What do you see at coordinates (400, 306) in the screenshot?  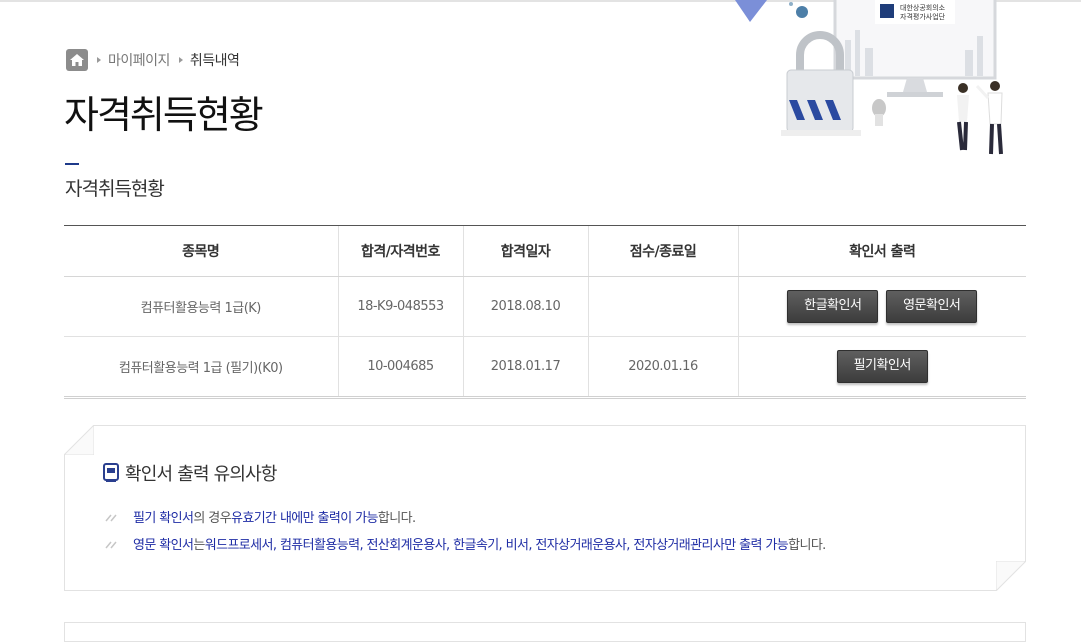 I see `cell-pass-number: 18-K9-048553` at bounding box center [400, 306].